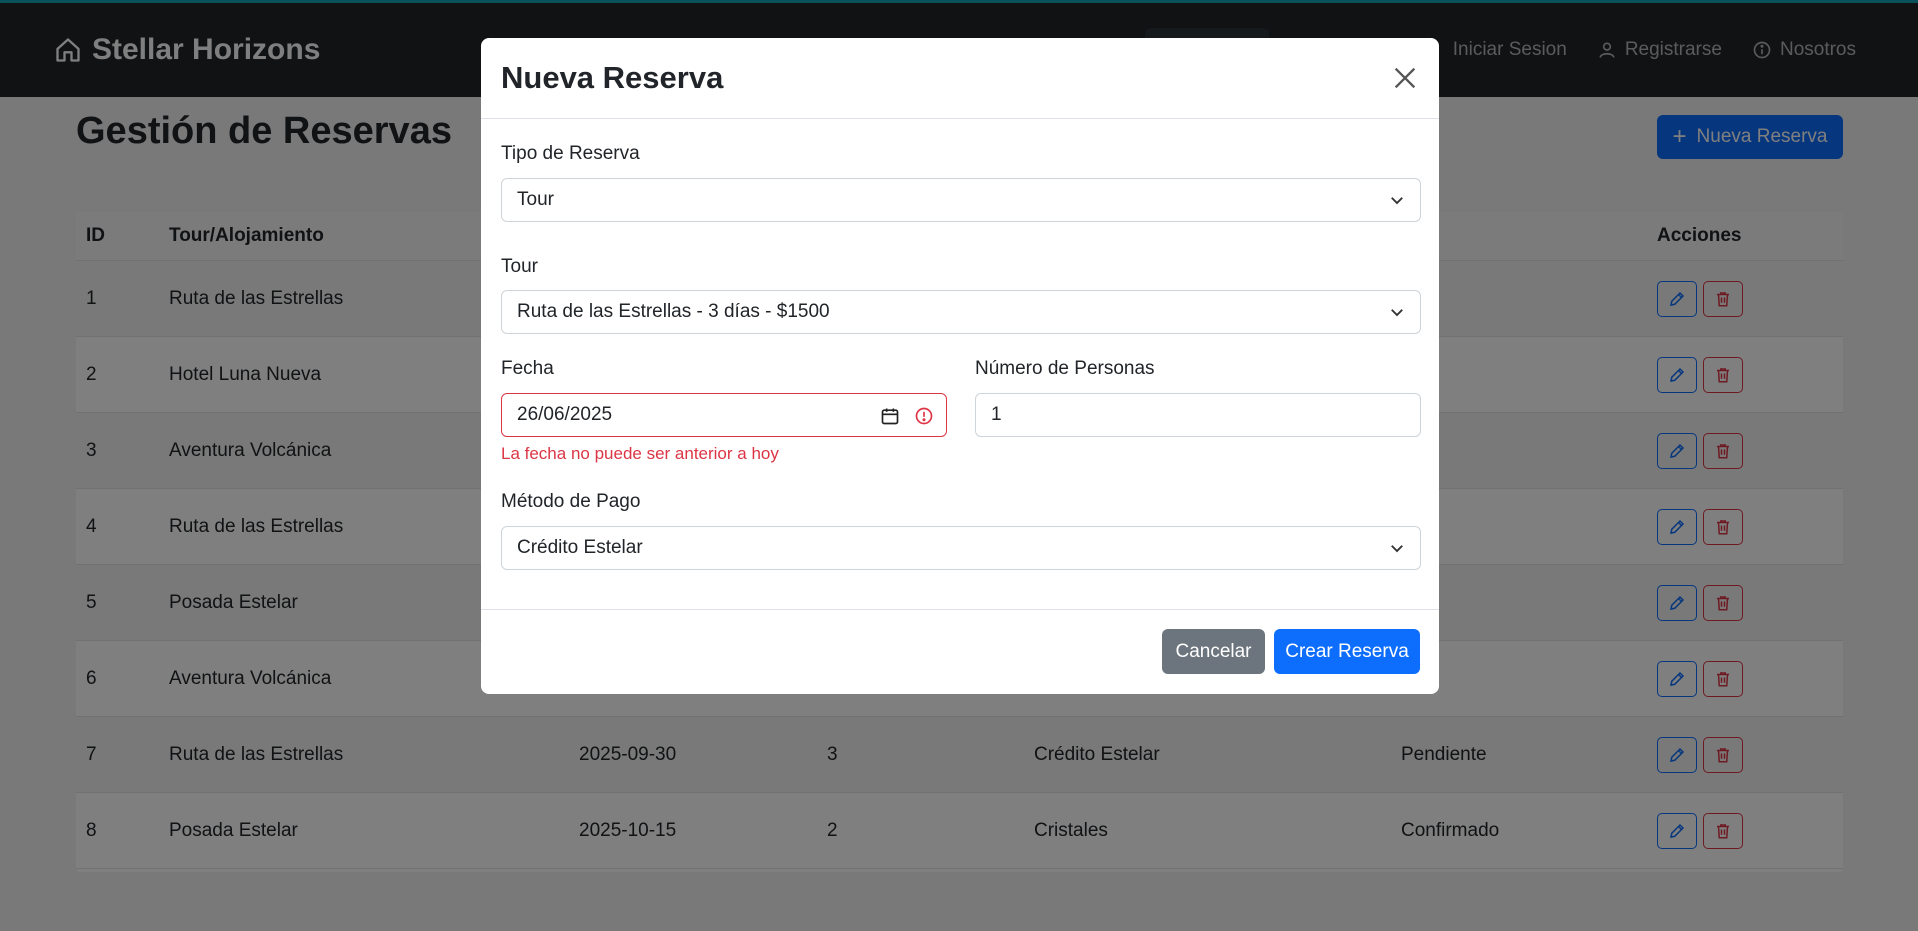 The height and width of the screenshot is (931, 1918). What do you see at coordinates (724, 415) in the screenshot?
I see `fecha-input: 26/06/2025` at bounding box center [724, 415].